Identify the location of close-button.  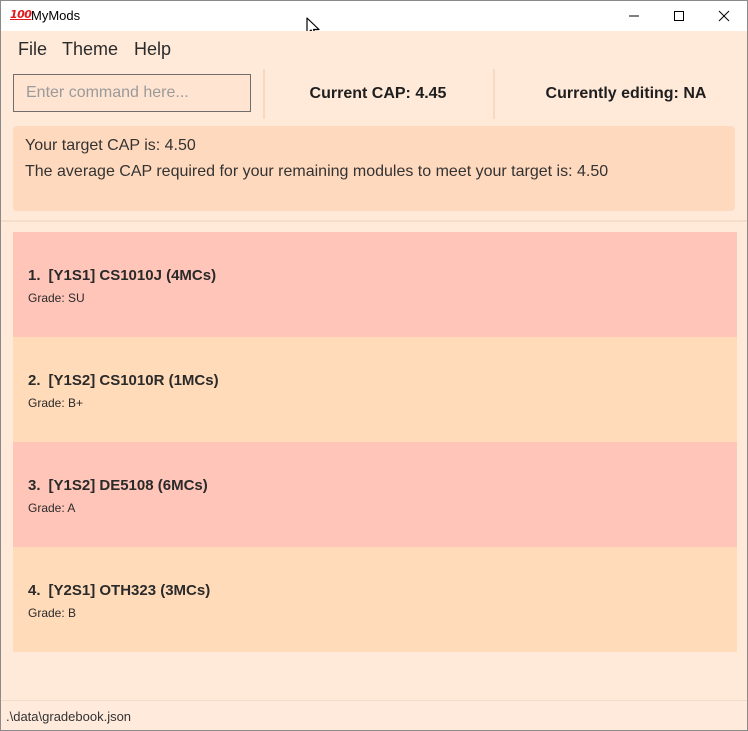
(724, 16).